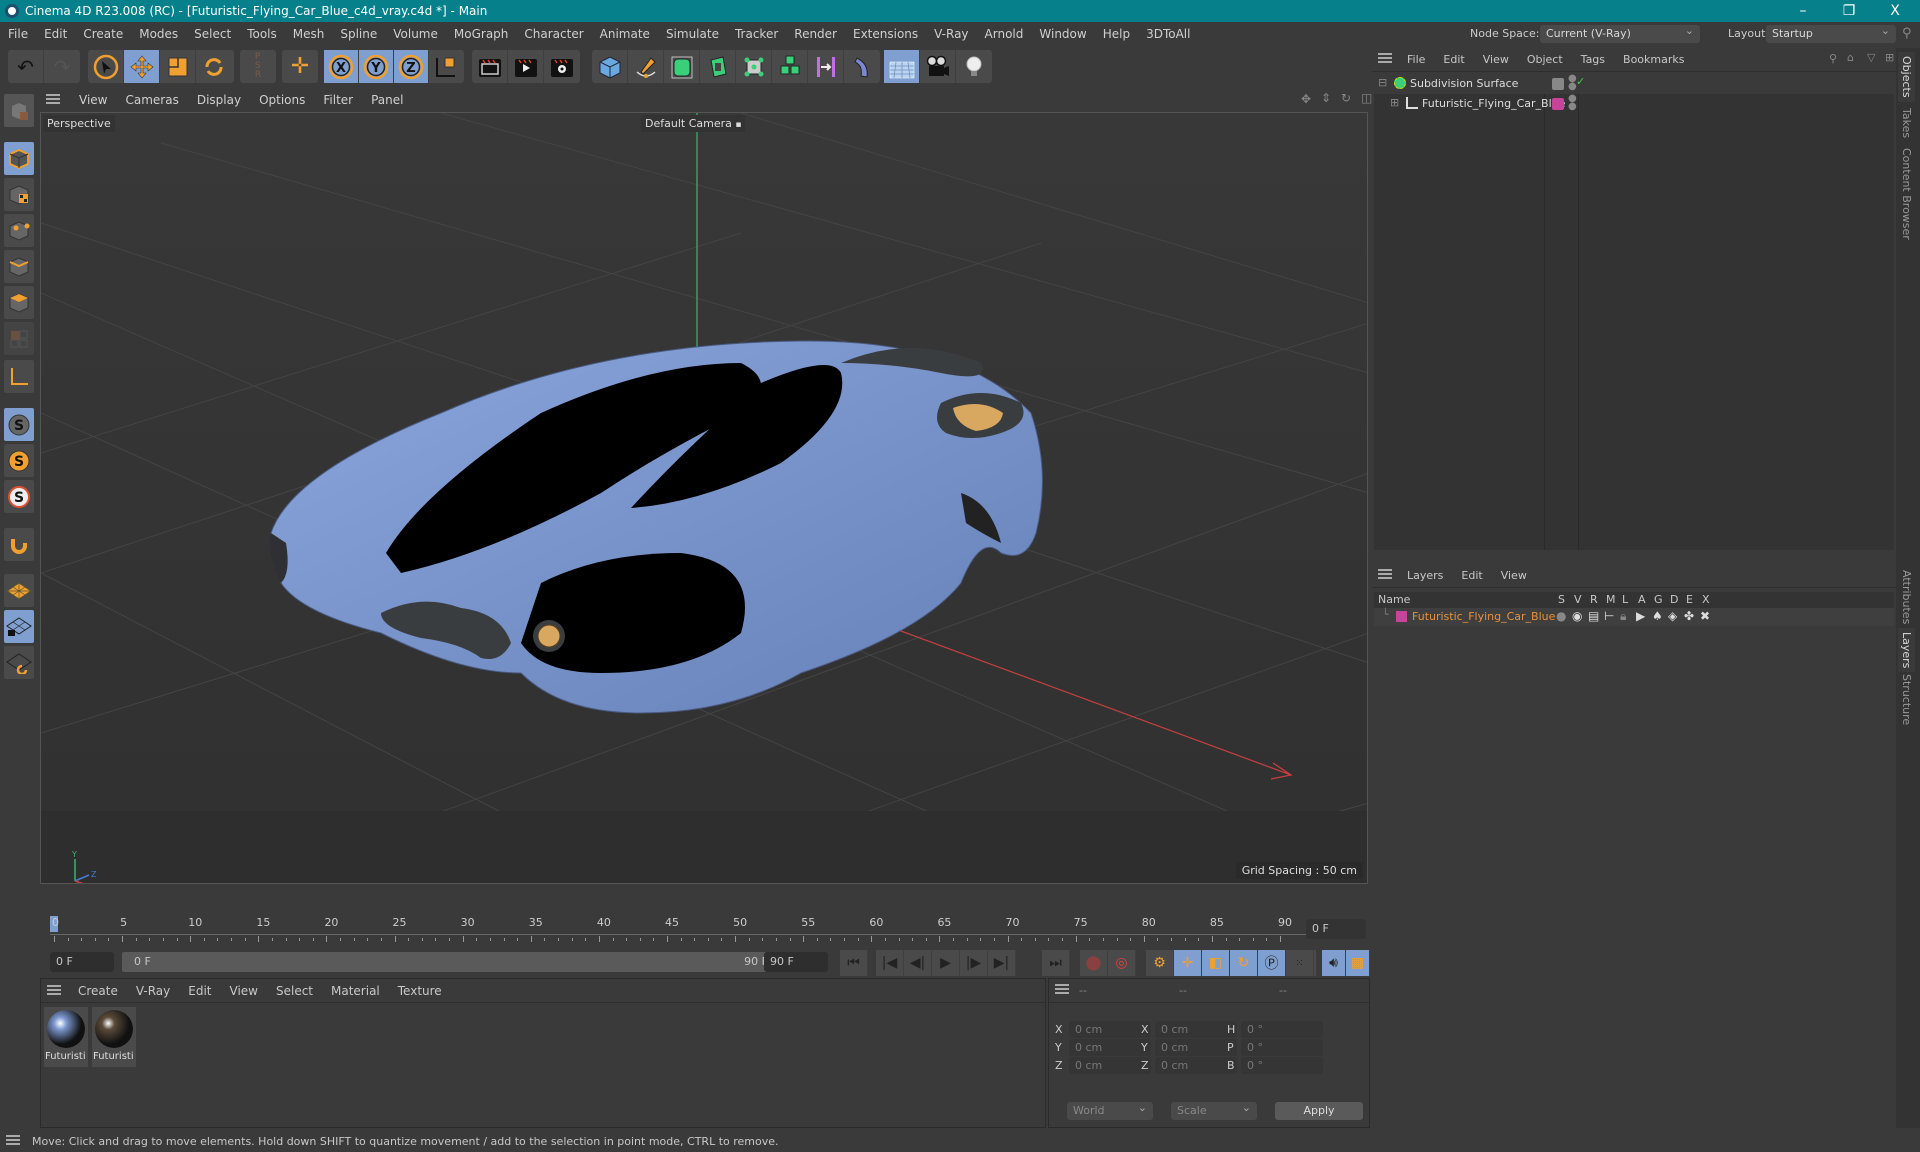 Image resolution: width=1920 pixels, height=1152 pixels. What do you see at coordinates (309, 34) in the screenshot?
I see `menu-mesh: Mesh` at bounding box center [309, 34].